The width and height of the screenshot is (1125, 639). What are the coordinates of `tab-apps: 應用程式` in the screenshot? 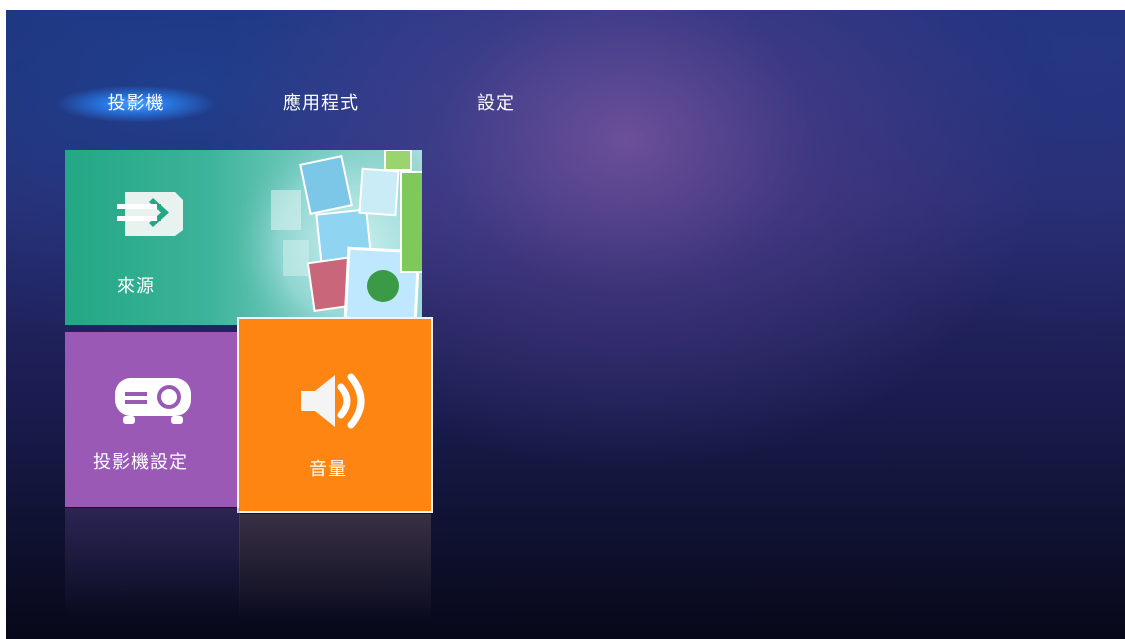 It's located at (321, 104).